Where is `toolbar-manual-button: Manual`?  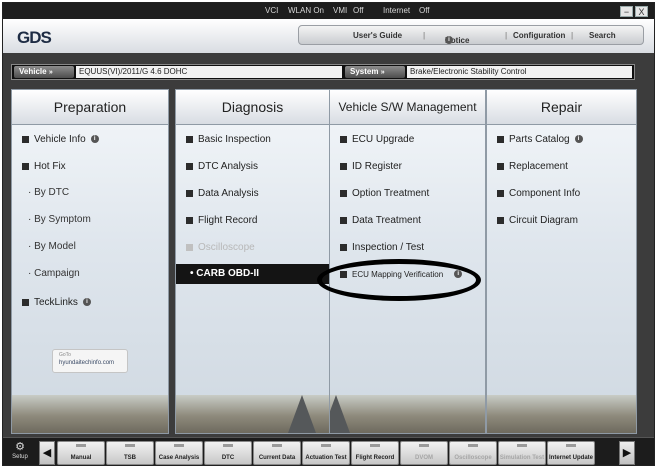
toolbar-manual-button: Manual is located at coordinates (81, 453).